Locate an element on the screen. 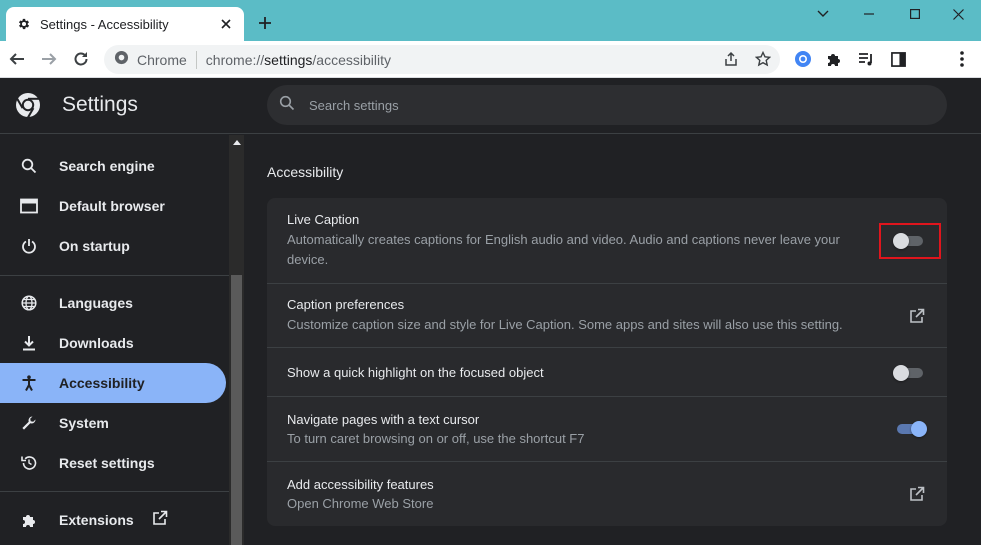 This screenshot has height=545, width=981. reset-icon is located at coordinates (29, 463).